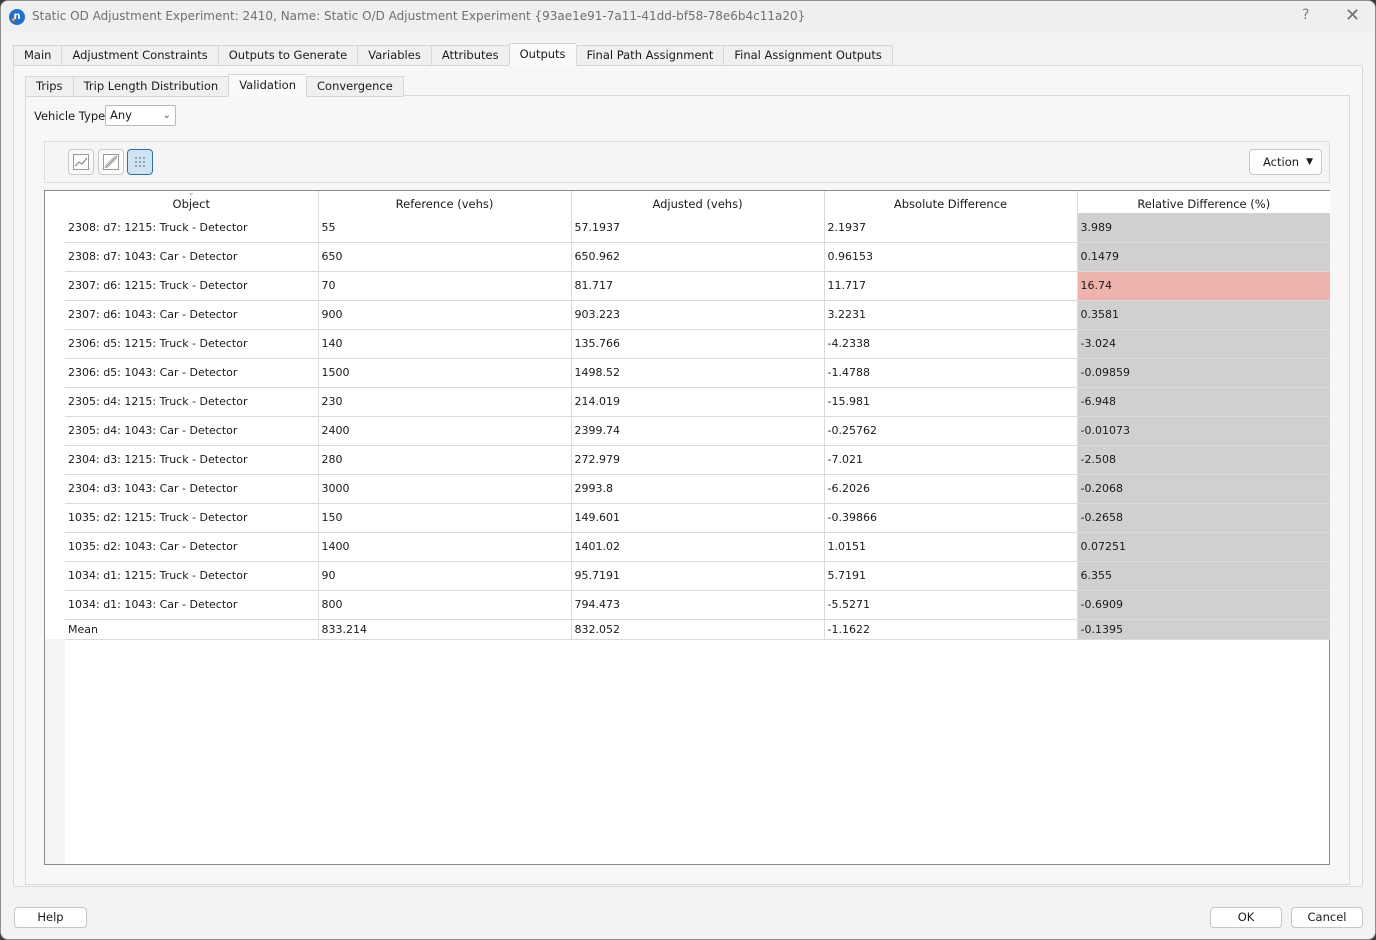  Describe the element at coordinates (445, 460) in the screenshot. I see `reference-cell: 280` at that location.